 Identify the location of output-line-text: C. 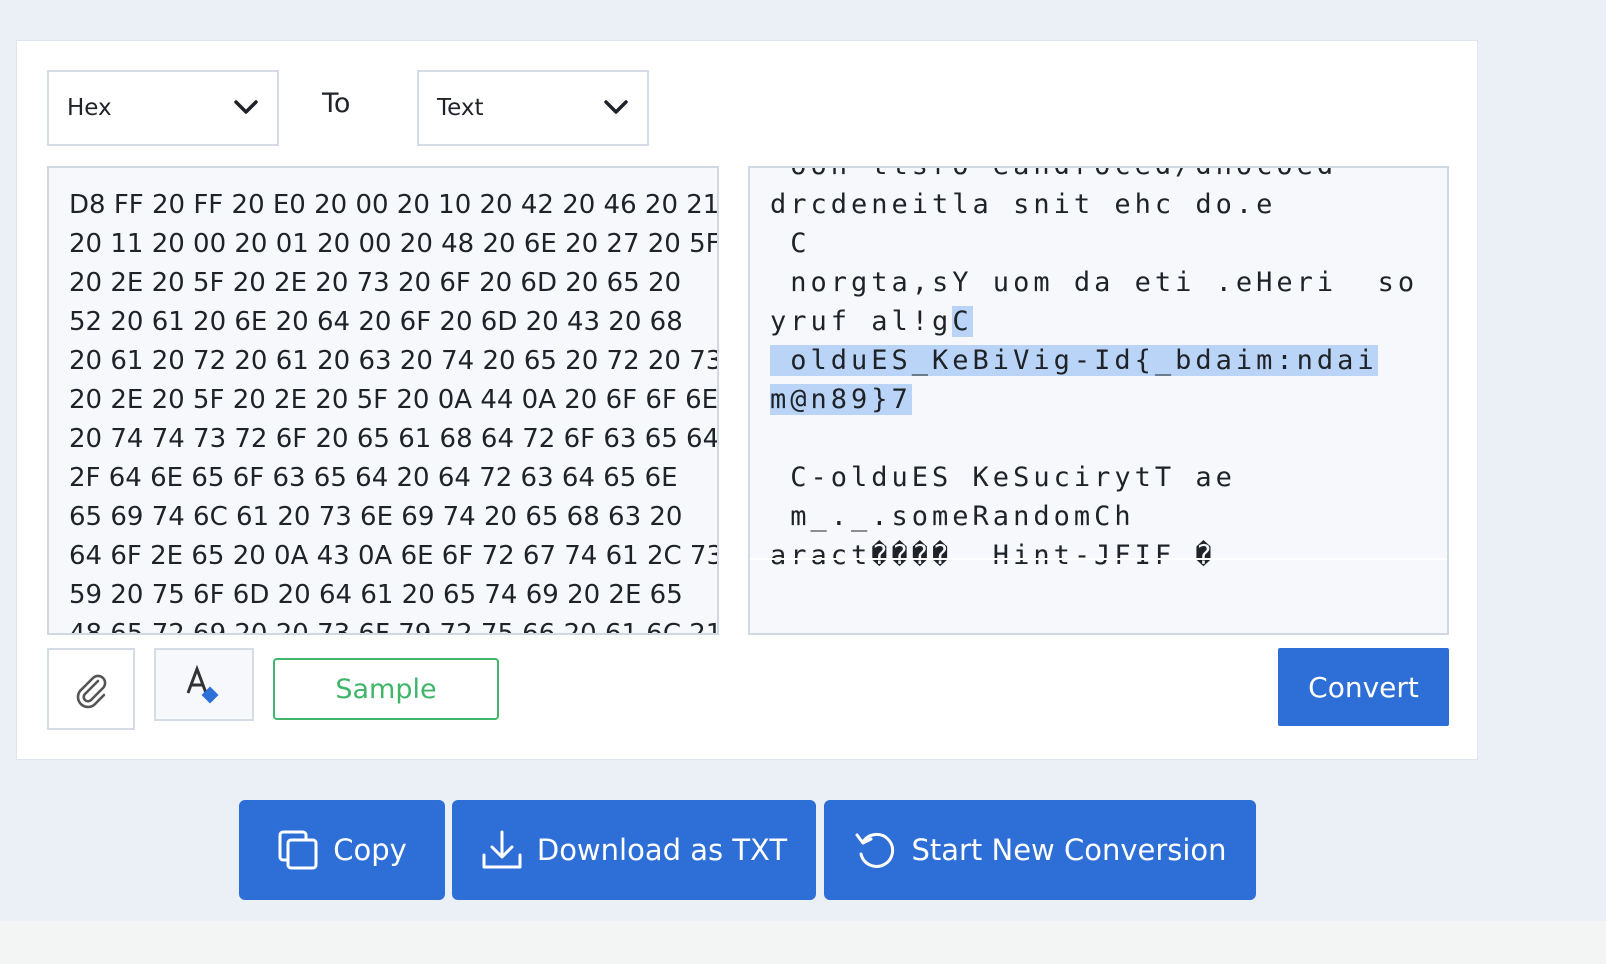
(790, 243).